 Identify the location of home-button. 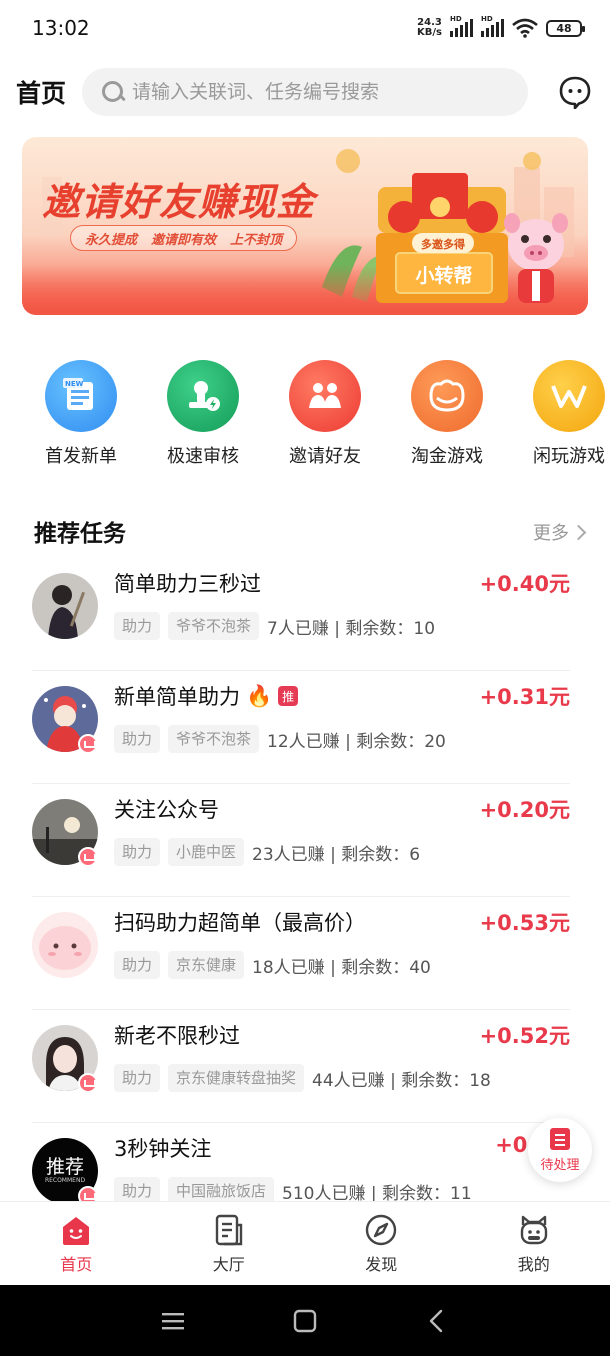
(305, 1320).